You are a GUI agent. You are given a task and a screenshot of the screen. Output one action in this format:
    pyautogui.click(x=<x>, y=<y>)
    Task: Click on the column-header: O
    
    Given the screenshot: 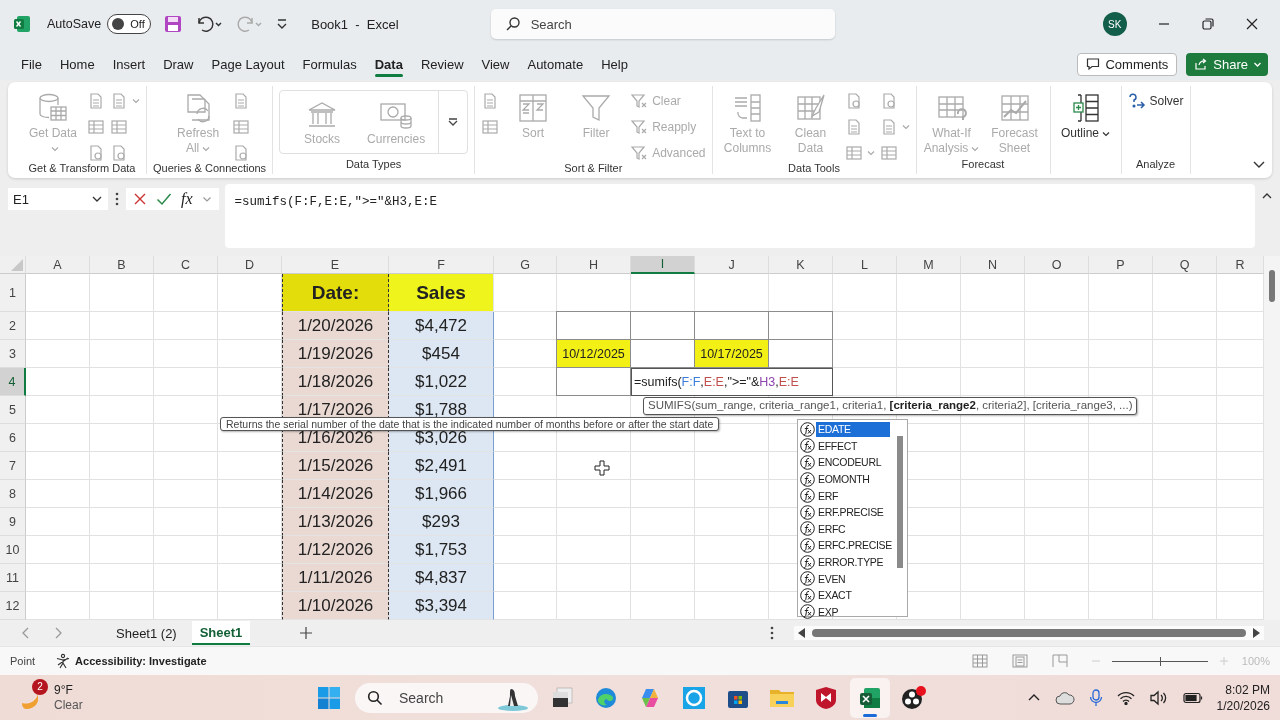 What is the action you would take?
    pyautogui.click(x=1057, y=265)
    